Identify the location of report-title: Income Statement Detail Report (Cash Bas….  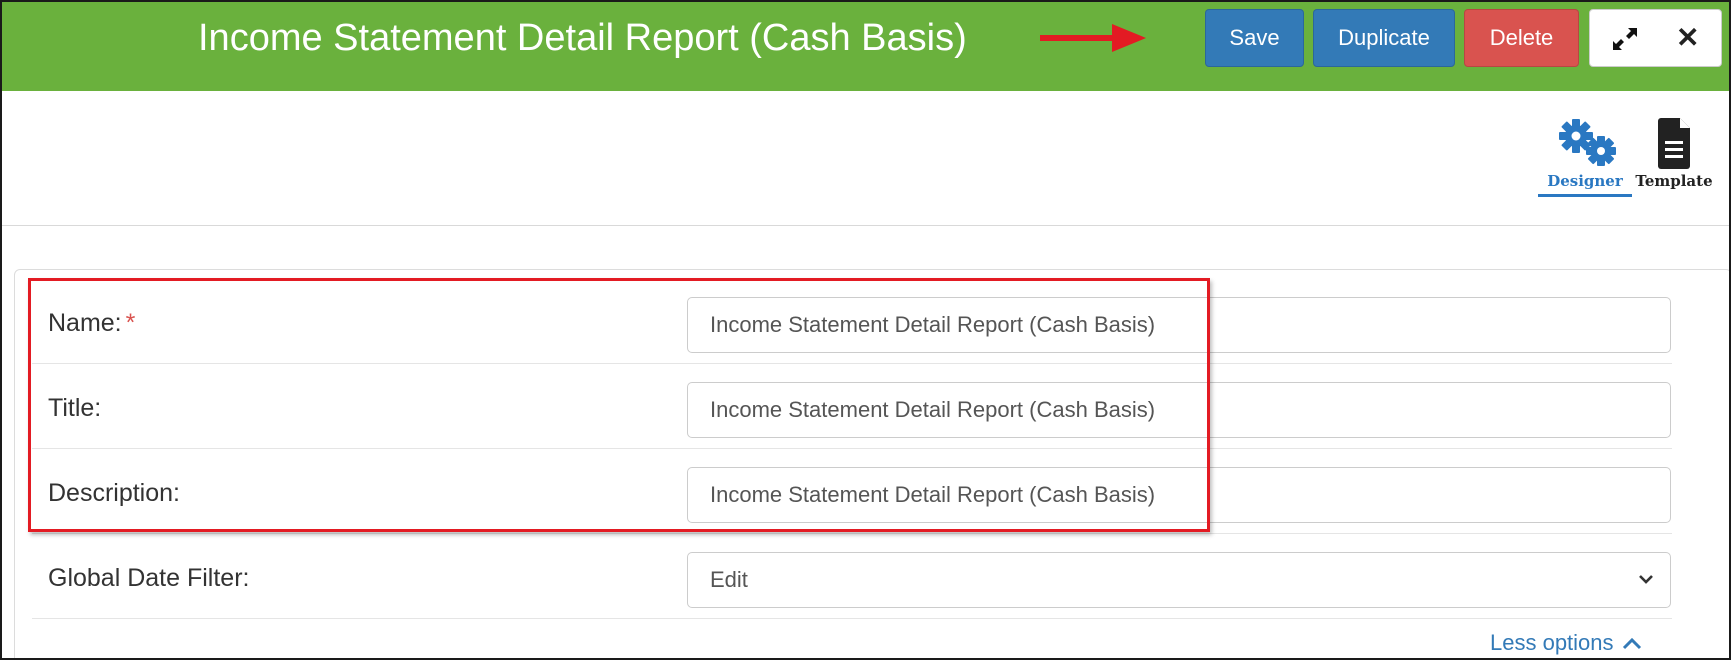
(582, 38).